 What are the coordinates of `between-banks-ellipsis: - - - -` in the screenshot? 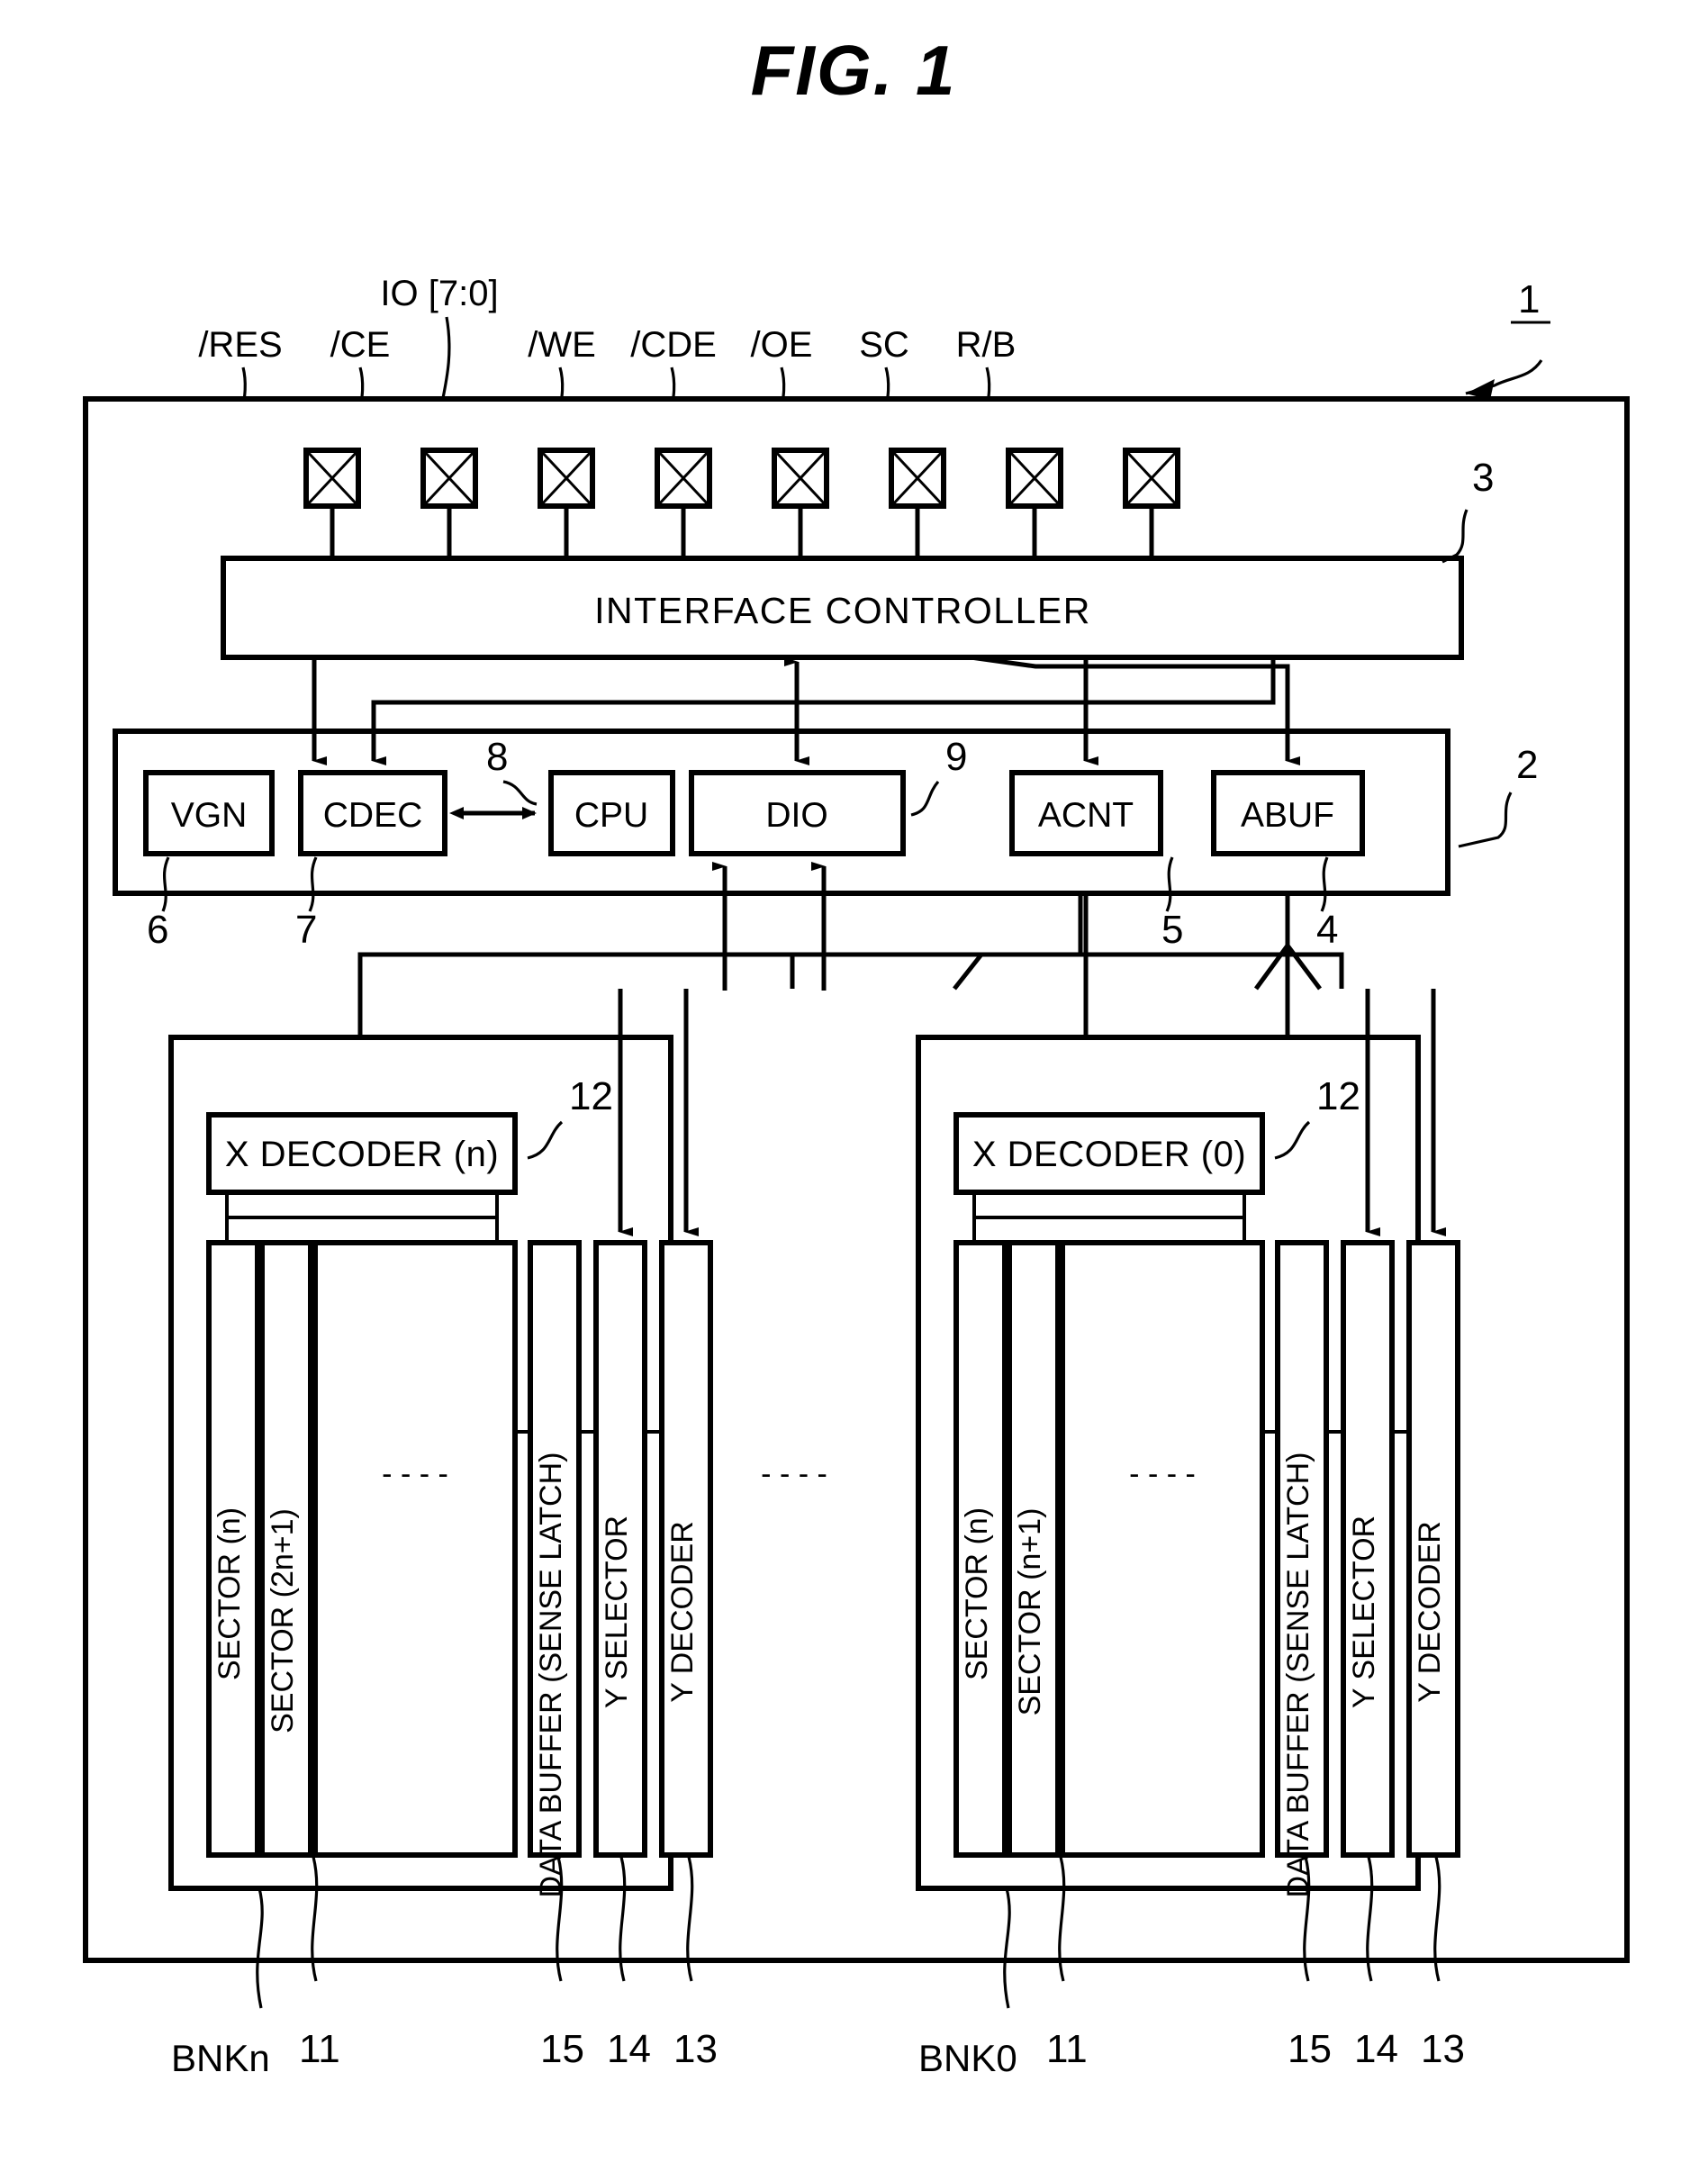 It's located at (794, 1474).